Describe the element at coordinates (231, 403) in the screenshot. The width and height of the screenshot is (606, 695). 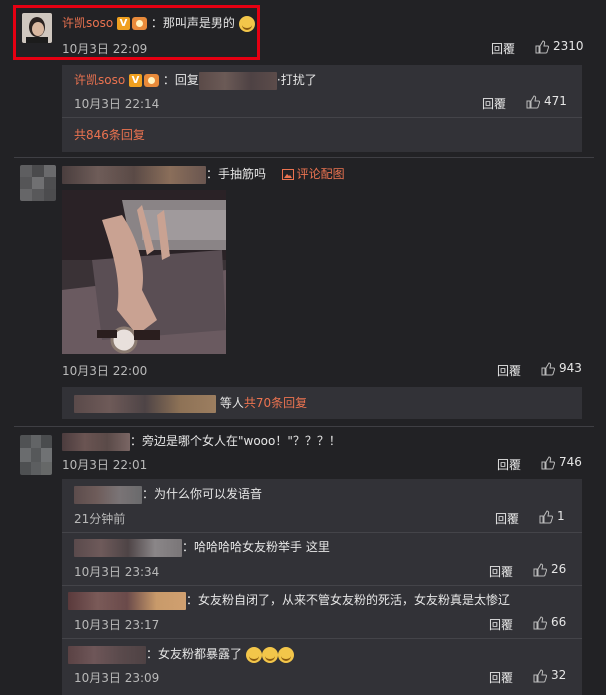
I see `summary-text: 等人` at that location.